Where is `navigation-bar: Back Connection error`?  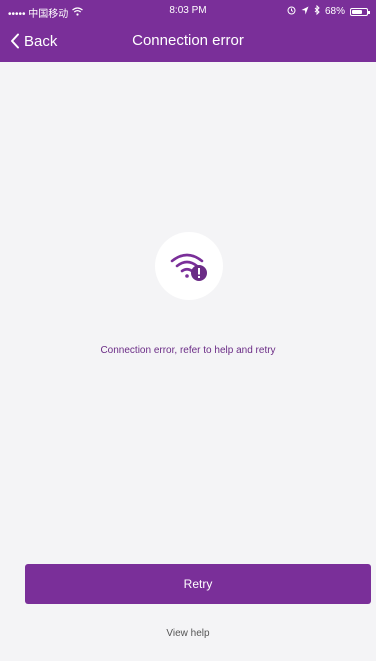 navigation-bar: Back Connection error is located at coordinates (188, 41).